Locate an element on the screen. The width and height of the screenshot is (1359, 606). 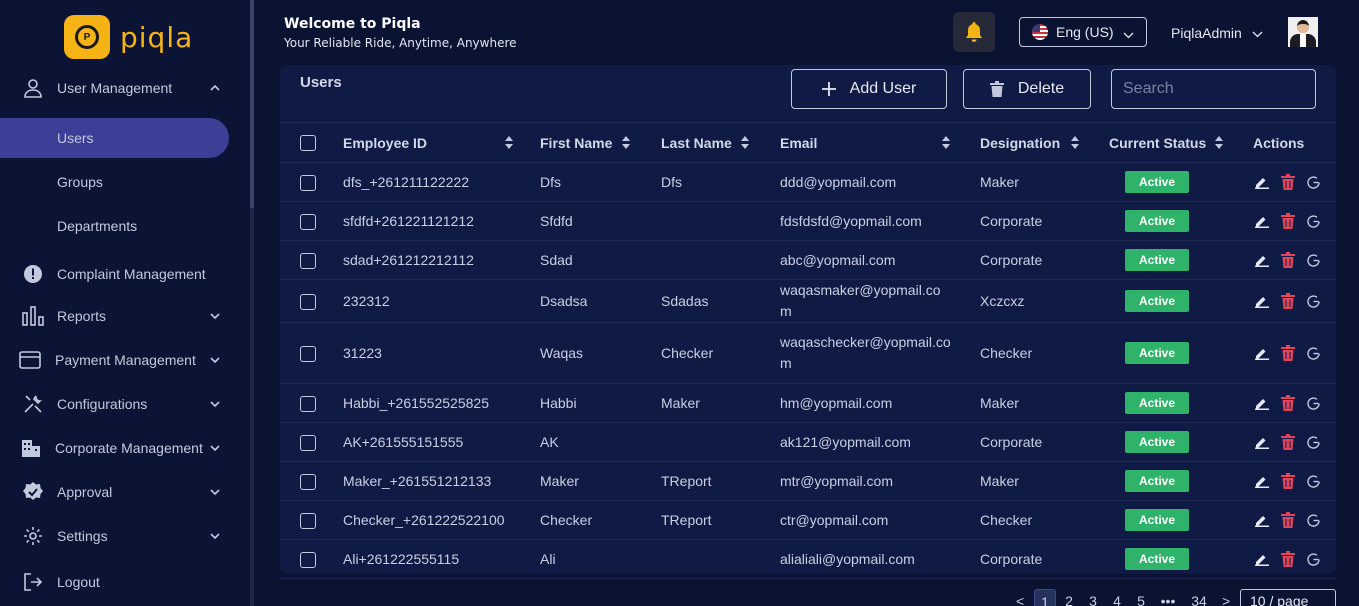
add-user-button: Add User is located at coordinates (869, 89).